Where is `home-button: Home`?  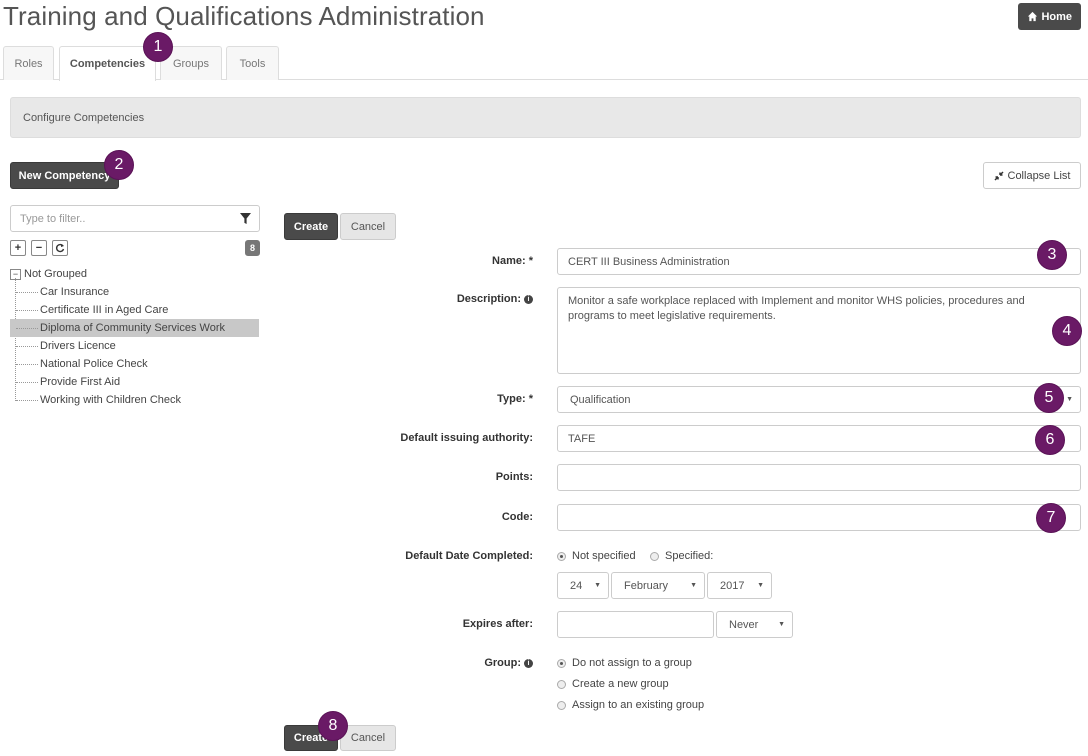
home-button: Home is located at coordinates (1049, 16).